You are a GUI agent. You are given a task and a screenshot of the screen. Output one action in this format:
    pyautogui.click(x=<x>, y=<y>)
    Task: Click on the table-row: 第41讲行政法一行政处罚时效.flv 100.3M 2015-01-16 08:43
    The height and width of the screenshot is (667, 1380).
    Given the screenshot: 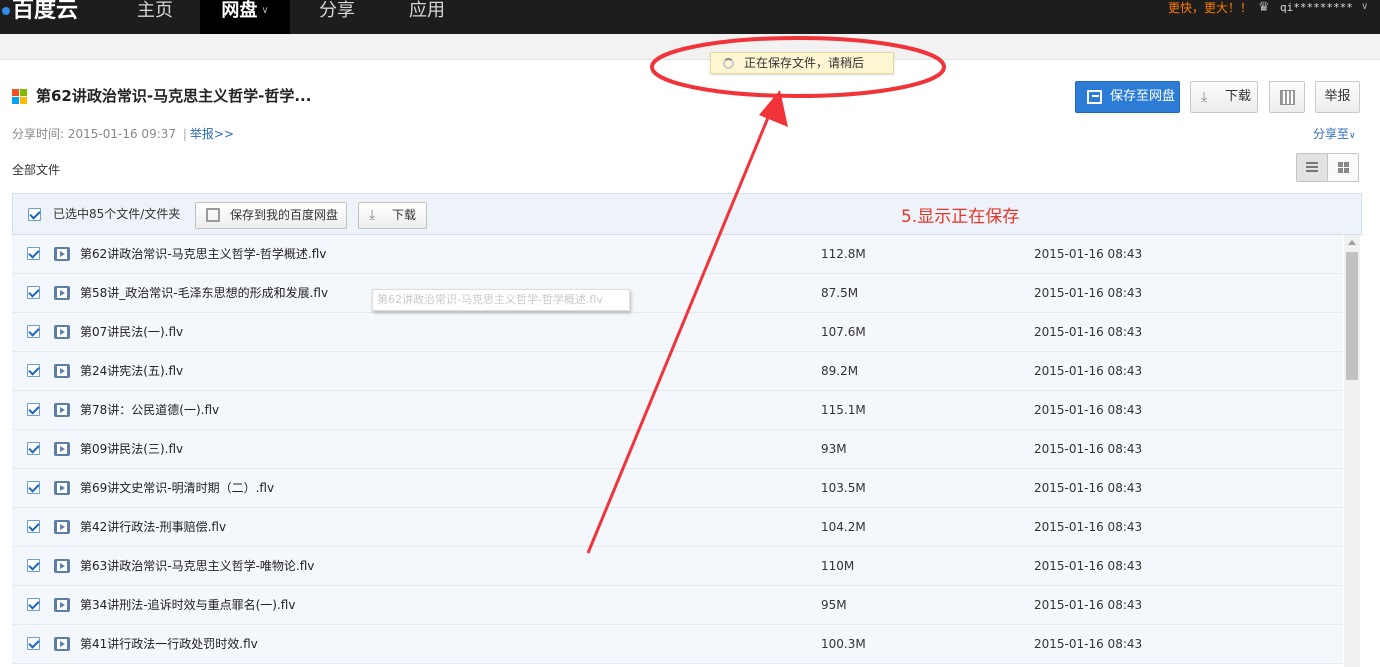 What is the action you would take?
    pyautogui.click(x=677, y=644)
    